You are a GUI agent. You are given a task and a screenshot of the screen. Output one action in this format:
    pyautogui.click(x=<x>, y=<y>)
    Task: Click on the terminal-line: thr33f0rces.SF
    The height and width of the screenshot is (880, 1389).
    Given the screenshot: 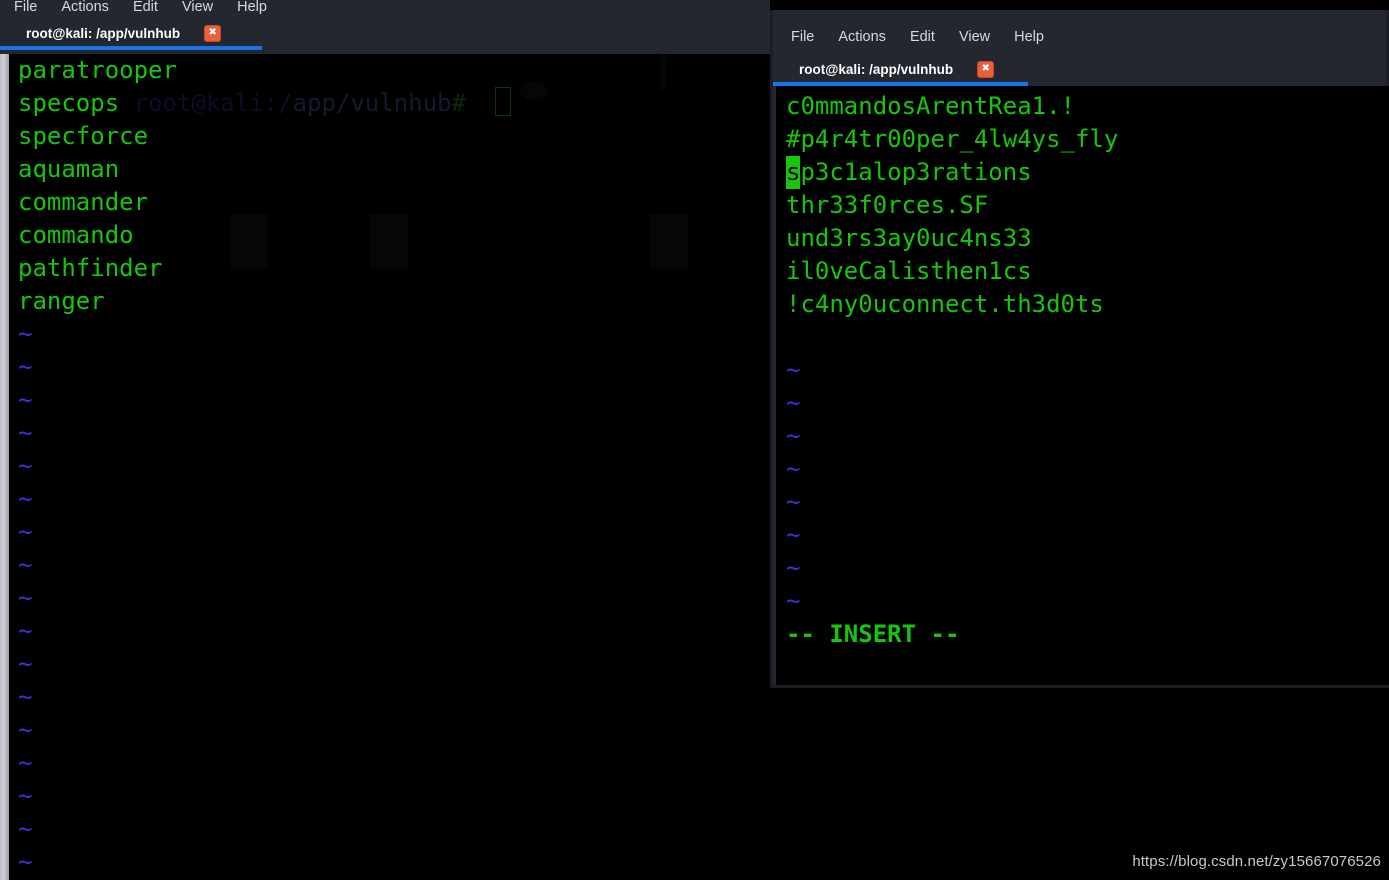 What is the action you would take?
    pyautogui.click(x=887, y=205)
    